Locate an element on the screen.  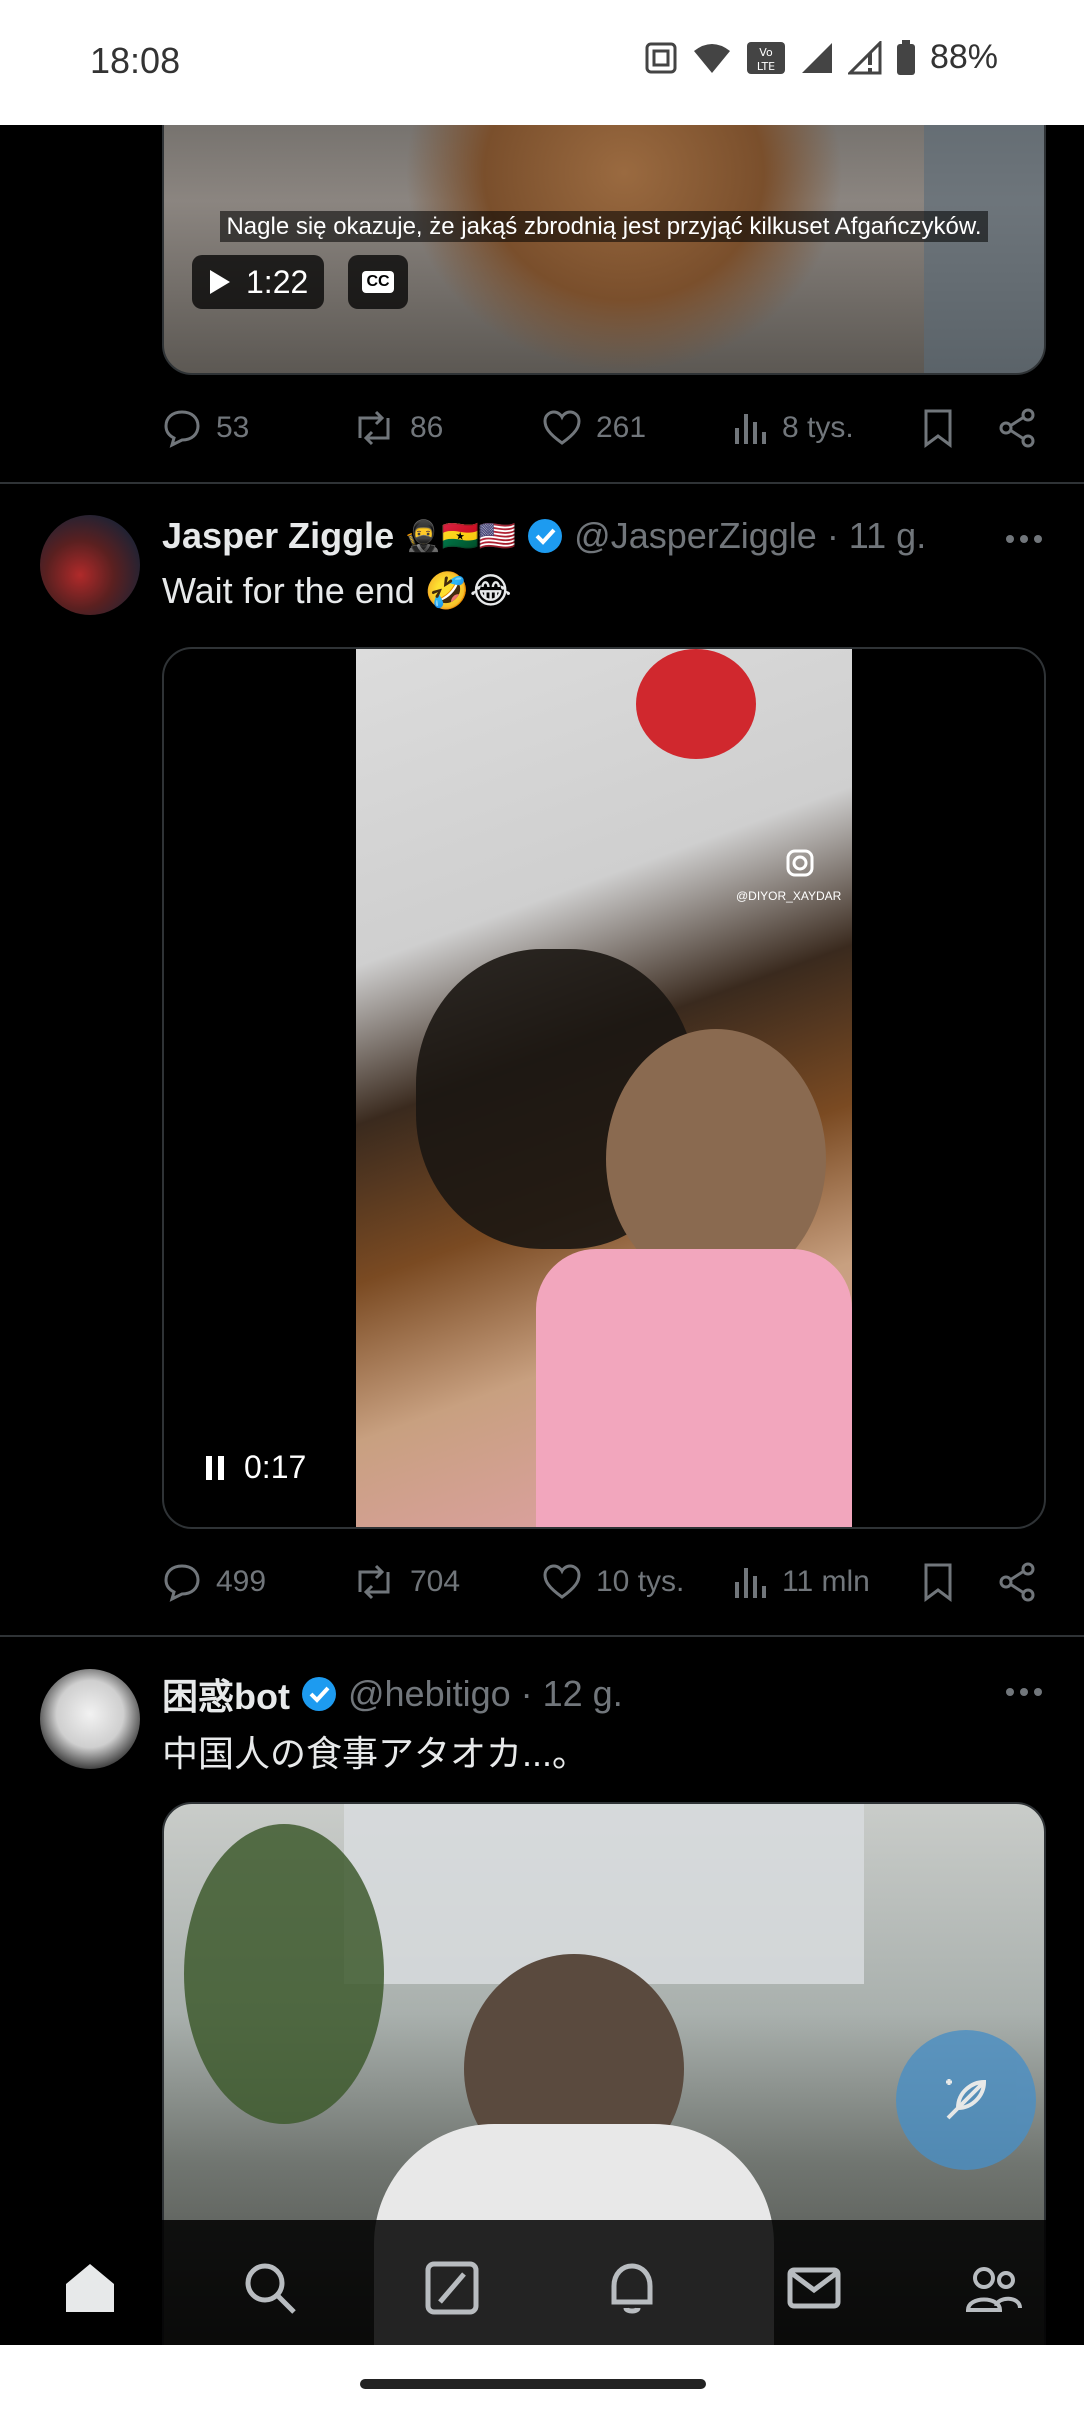
like-count: 10 tys. is located at coordinates (640, 1581).